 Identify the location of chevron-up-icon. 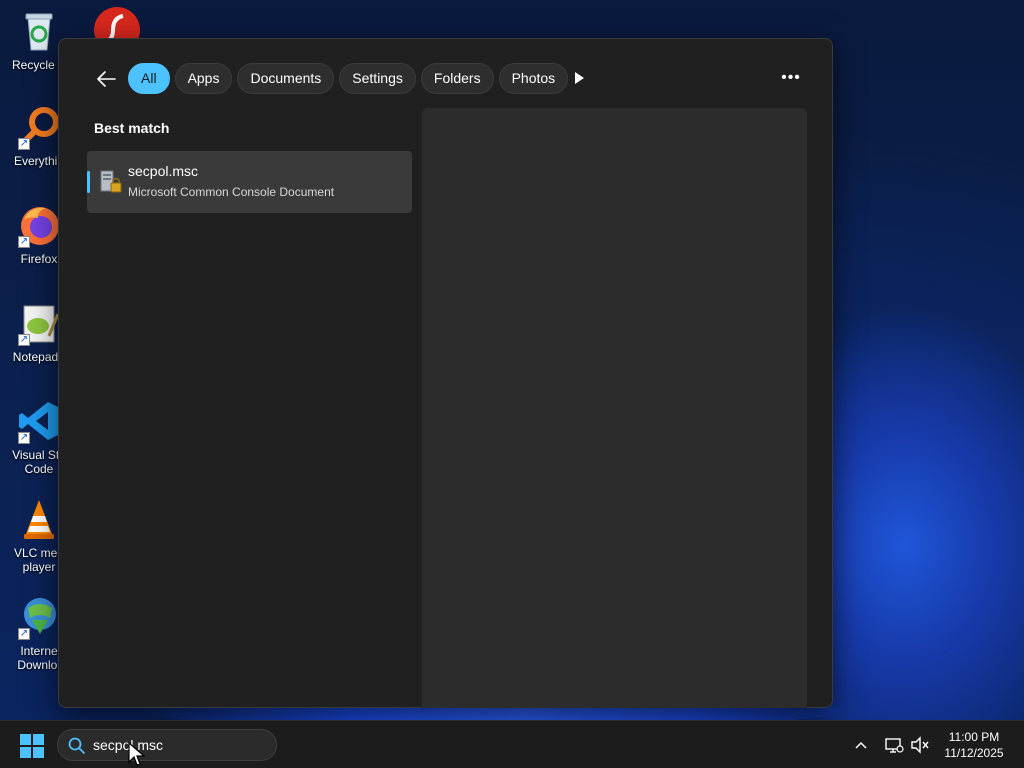
(861, 745).